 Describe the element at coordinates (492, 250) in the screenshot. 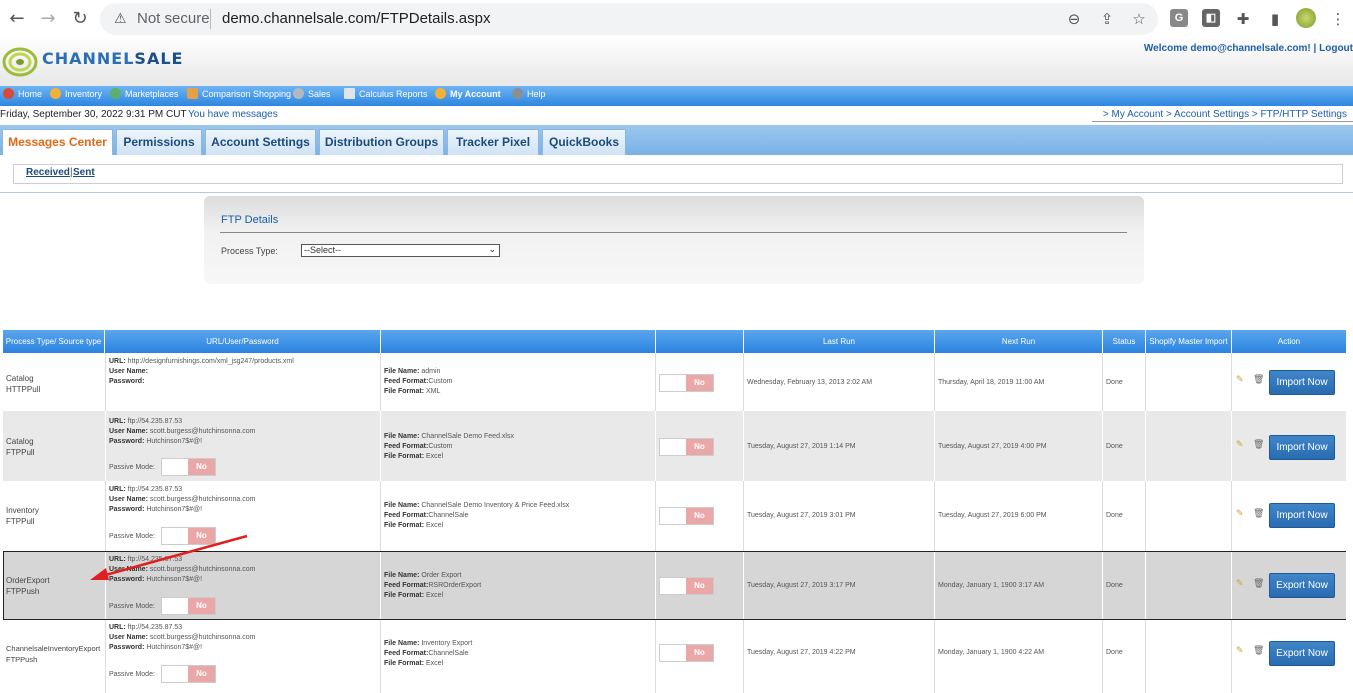

I see `chevron-down-icon: ⌄` at that location.